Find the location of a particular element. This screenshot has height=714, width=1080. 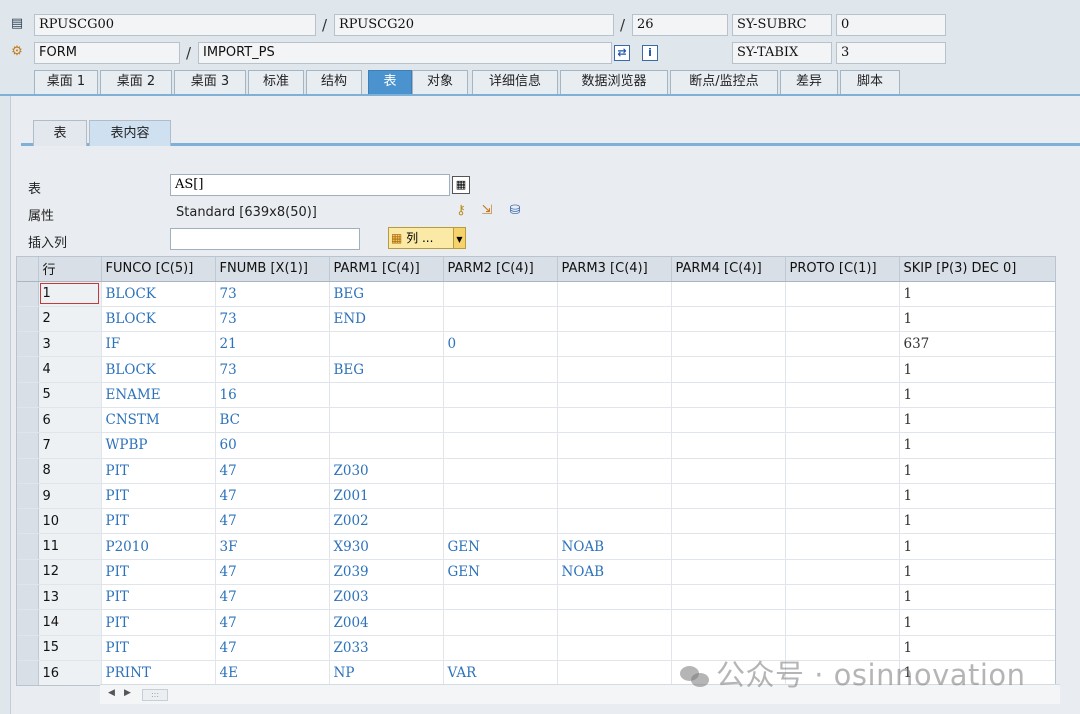

table-row: 8 PIT 47 Z030 1 is located at coordinates (536, 471).